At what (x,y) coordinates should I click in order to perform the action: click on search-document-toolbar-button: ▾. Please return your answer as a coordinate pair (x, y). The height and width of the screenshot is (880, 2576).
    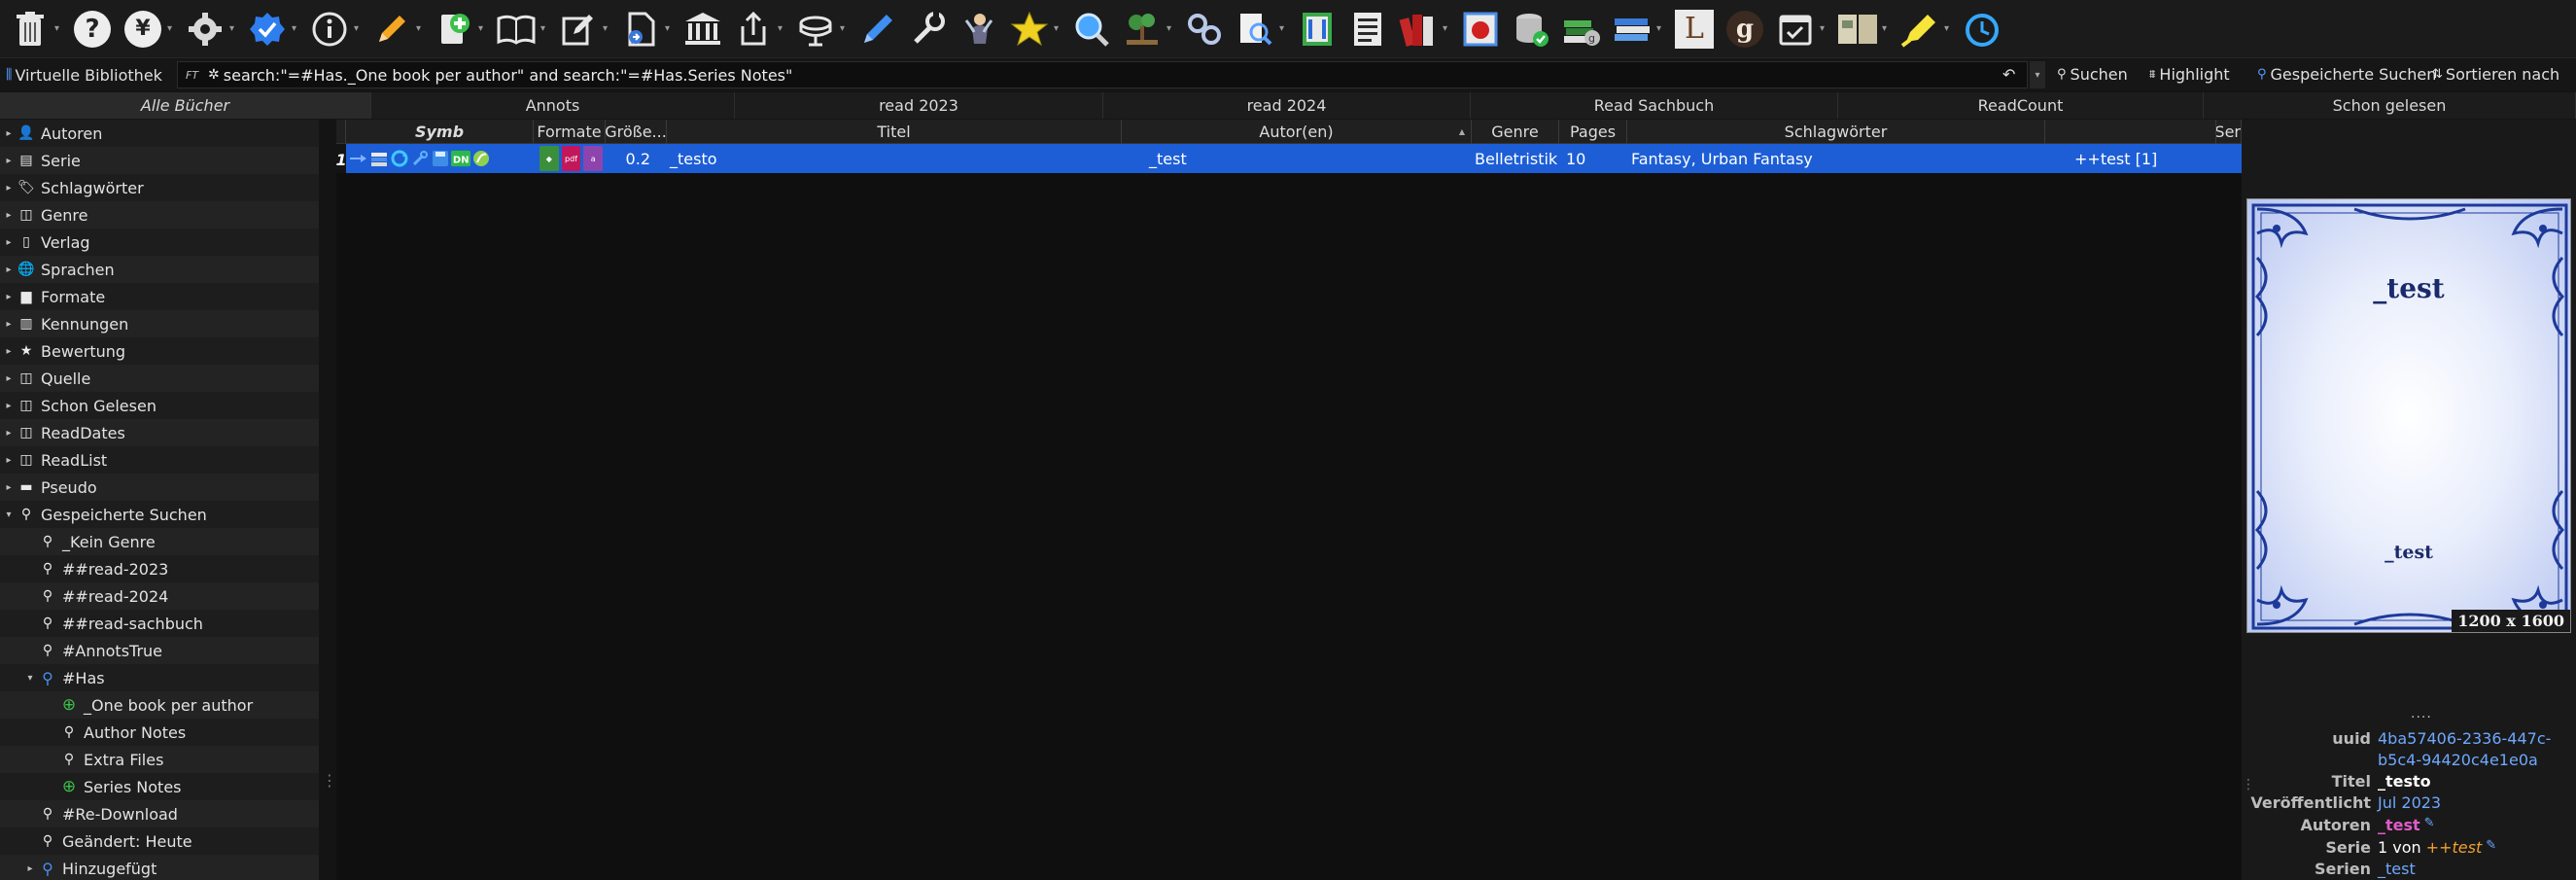
    Looking at the image, I should click on (1261, 29).